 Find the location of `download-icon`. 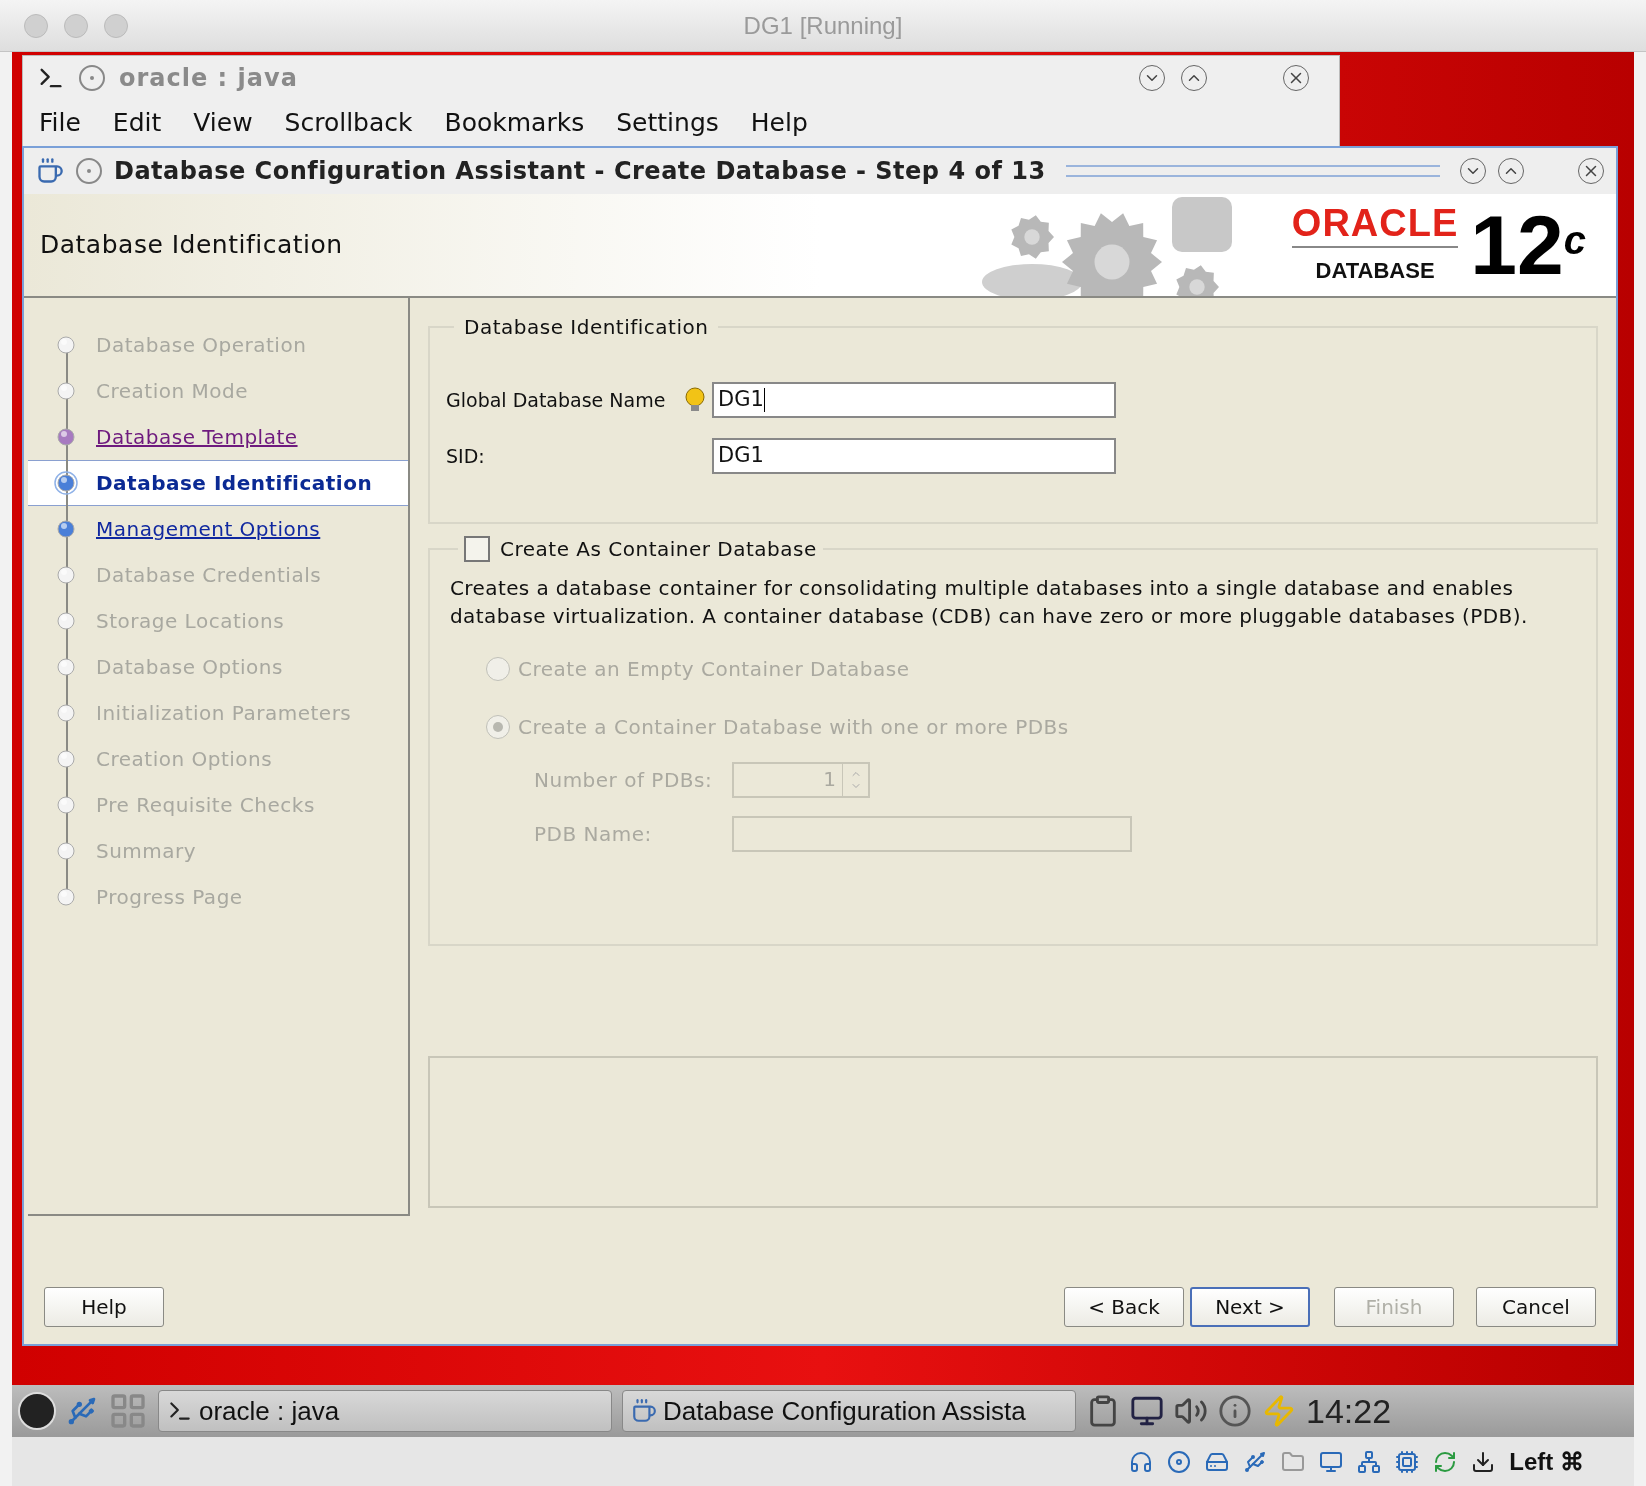

download-icon is located at coordinates (1483, 1461).